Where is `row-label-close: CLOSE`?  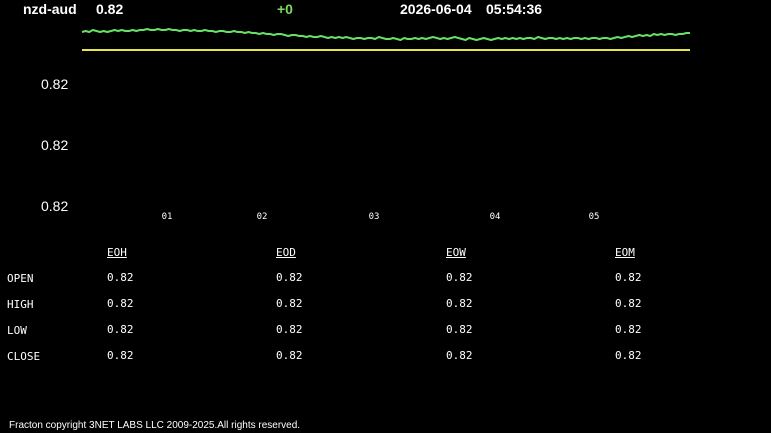 row-label-close: CLOSE is located at coordinates (24, 356).